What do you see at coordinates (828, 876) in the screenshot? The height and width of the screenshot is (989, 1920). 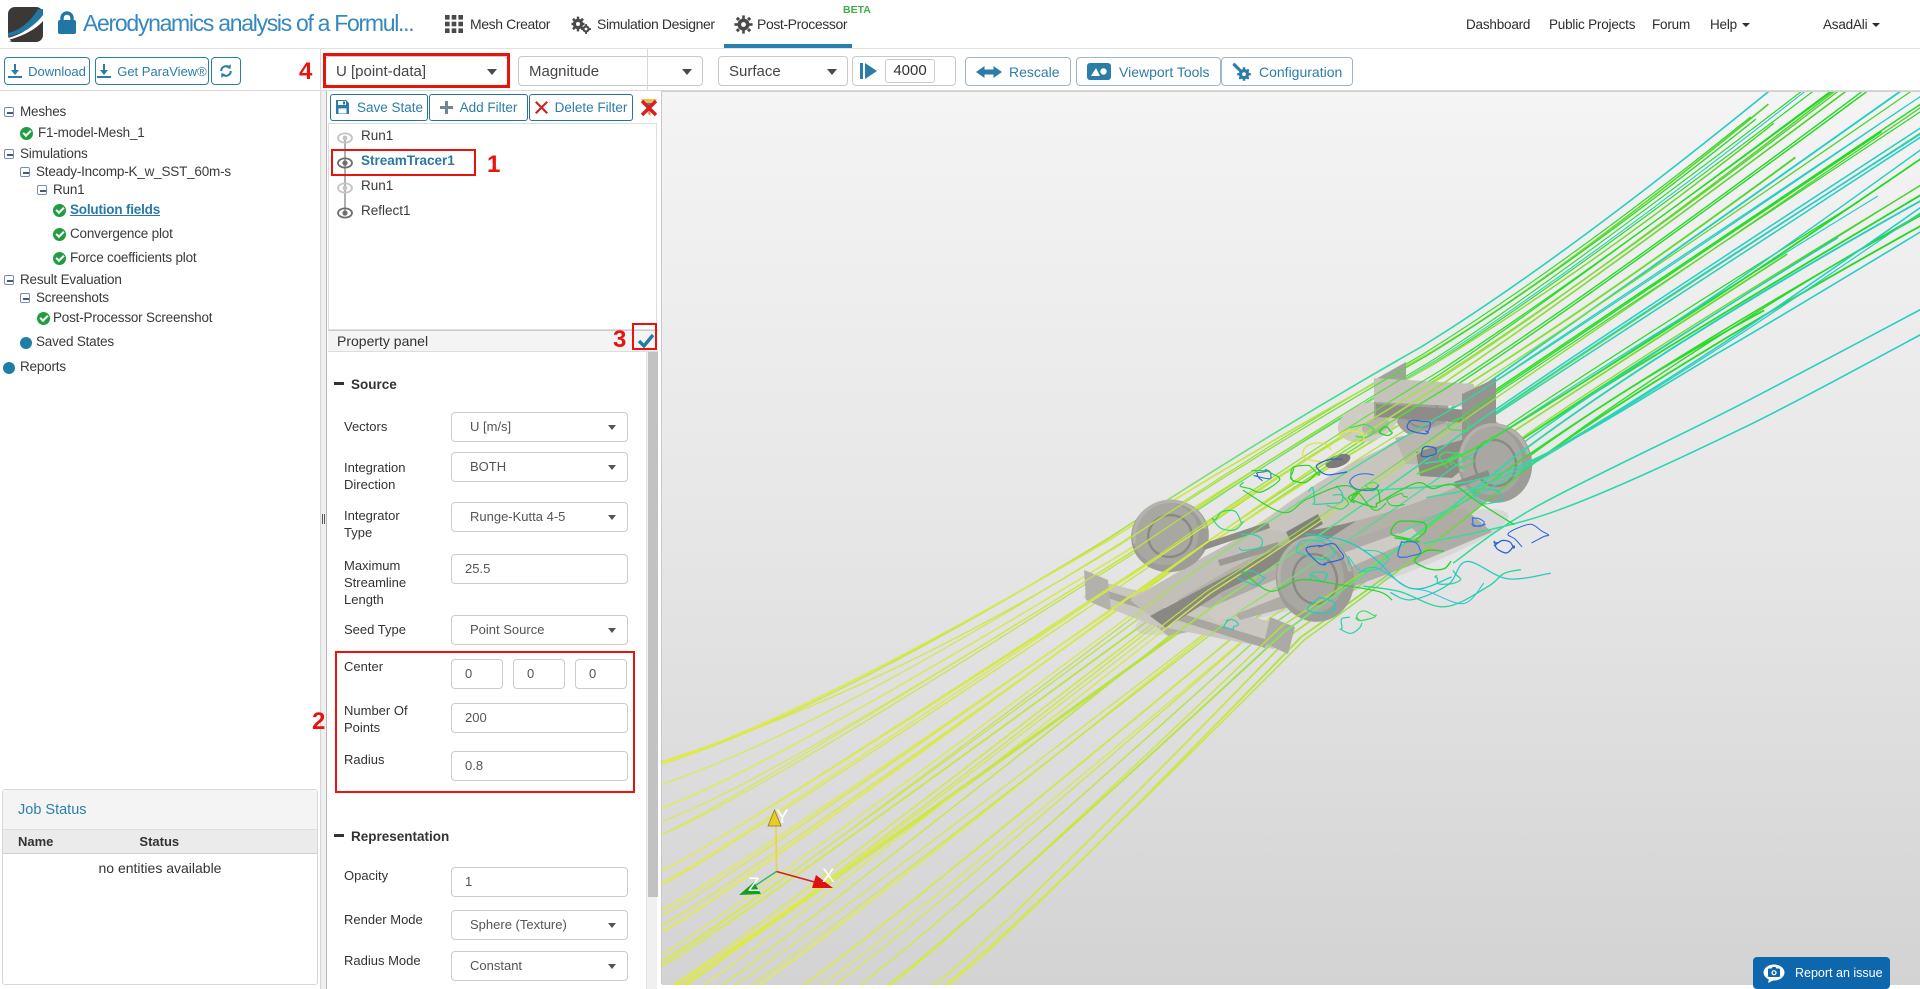 I see `svg-text: X` at bounding box center [828, 876].